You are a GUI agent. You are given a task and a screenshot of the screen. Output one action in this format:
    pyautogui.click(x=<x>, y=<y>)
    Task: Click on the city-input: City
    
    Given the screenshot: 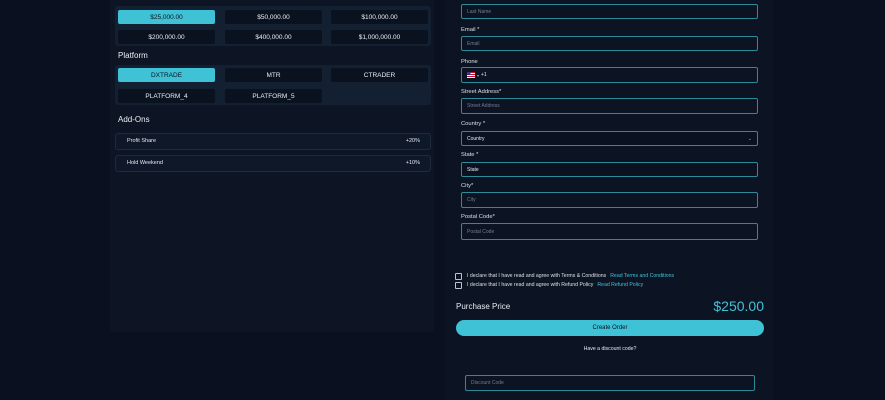 What is the action you would take?
    pyautogui.click(x=609, y=200)
    